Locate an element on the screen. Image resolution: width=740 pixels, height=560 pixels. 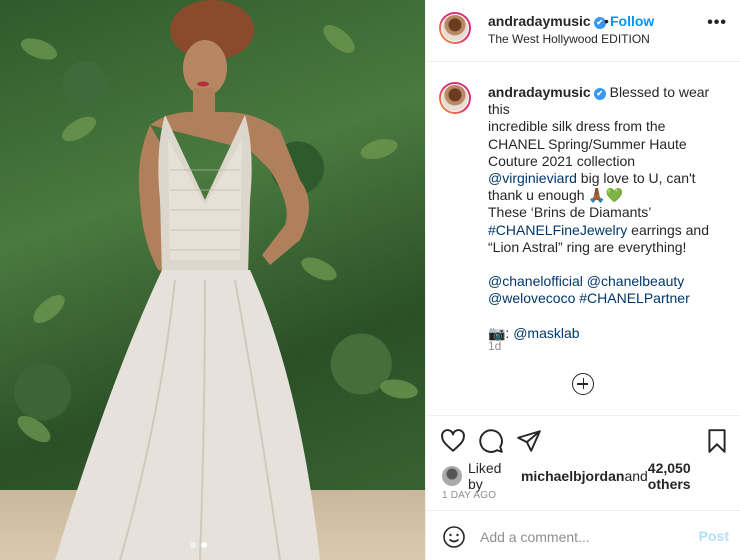
carousel-indicator is located at coordinates (198, 545).